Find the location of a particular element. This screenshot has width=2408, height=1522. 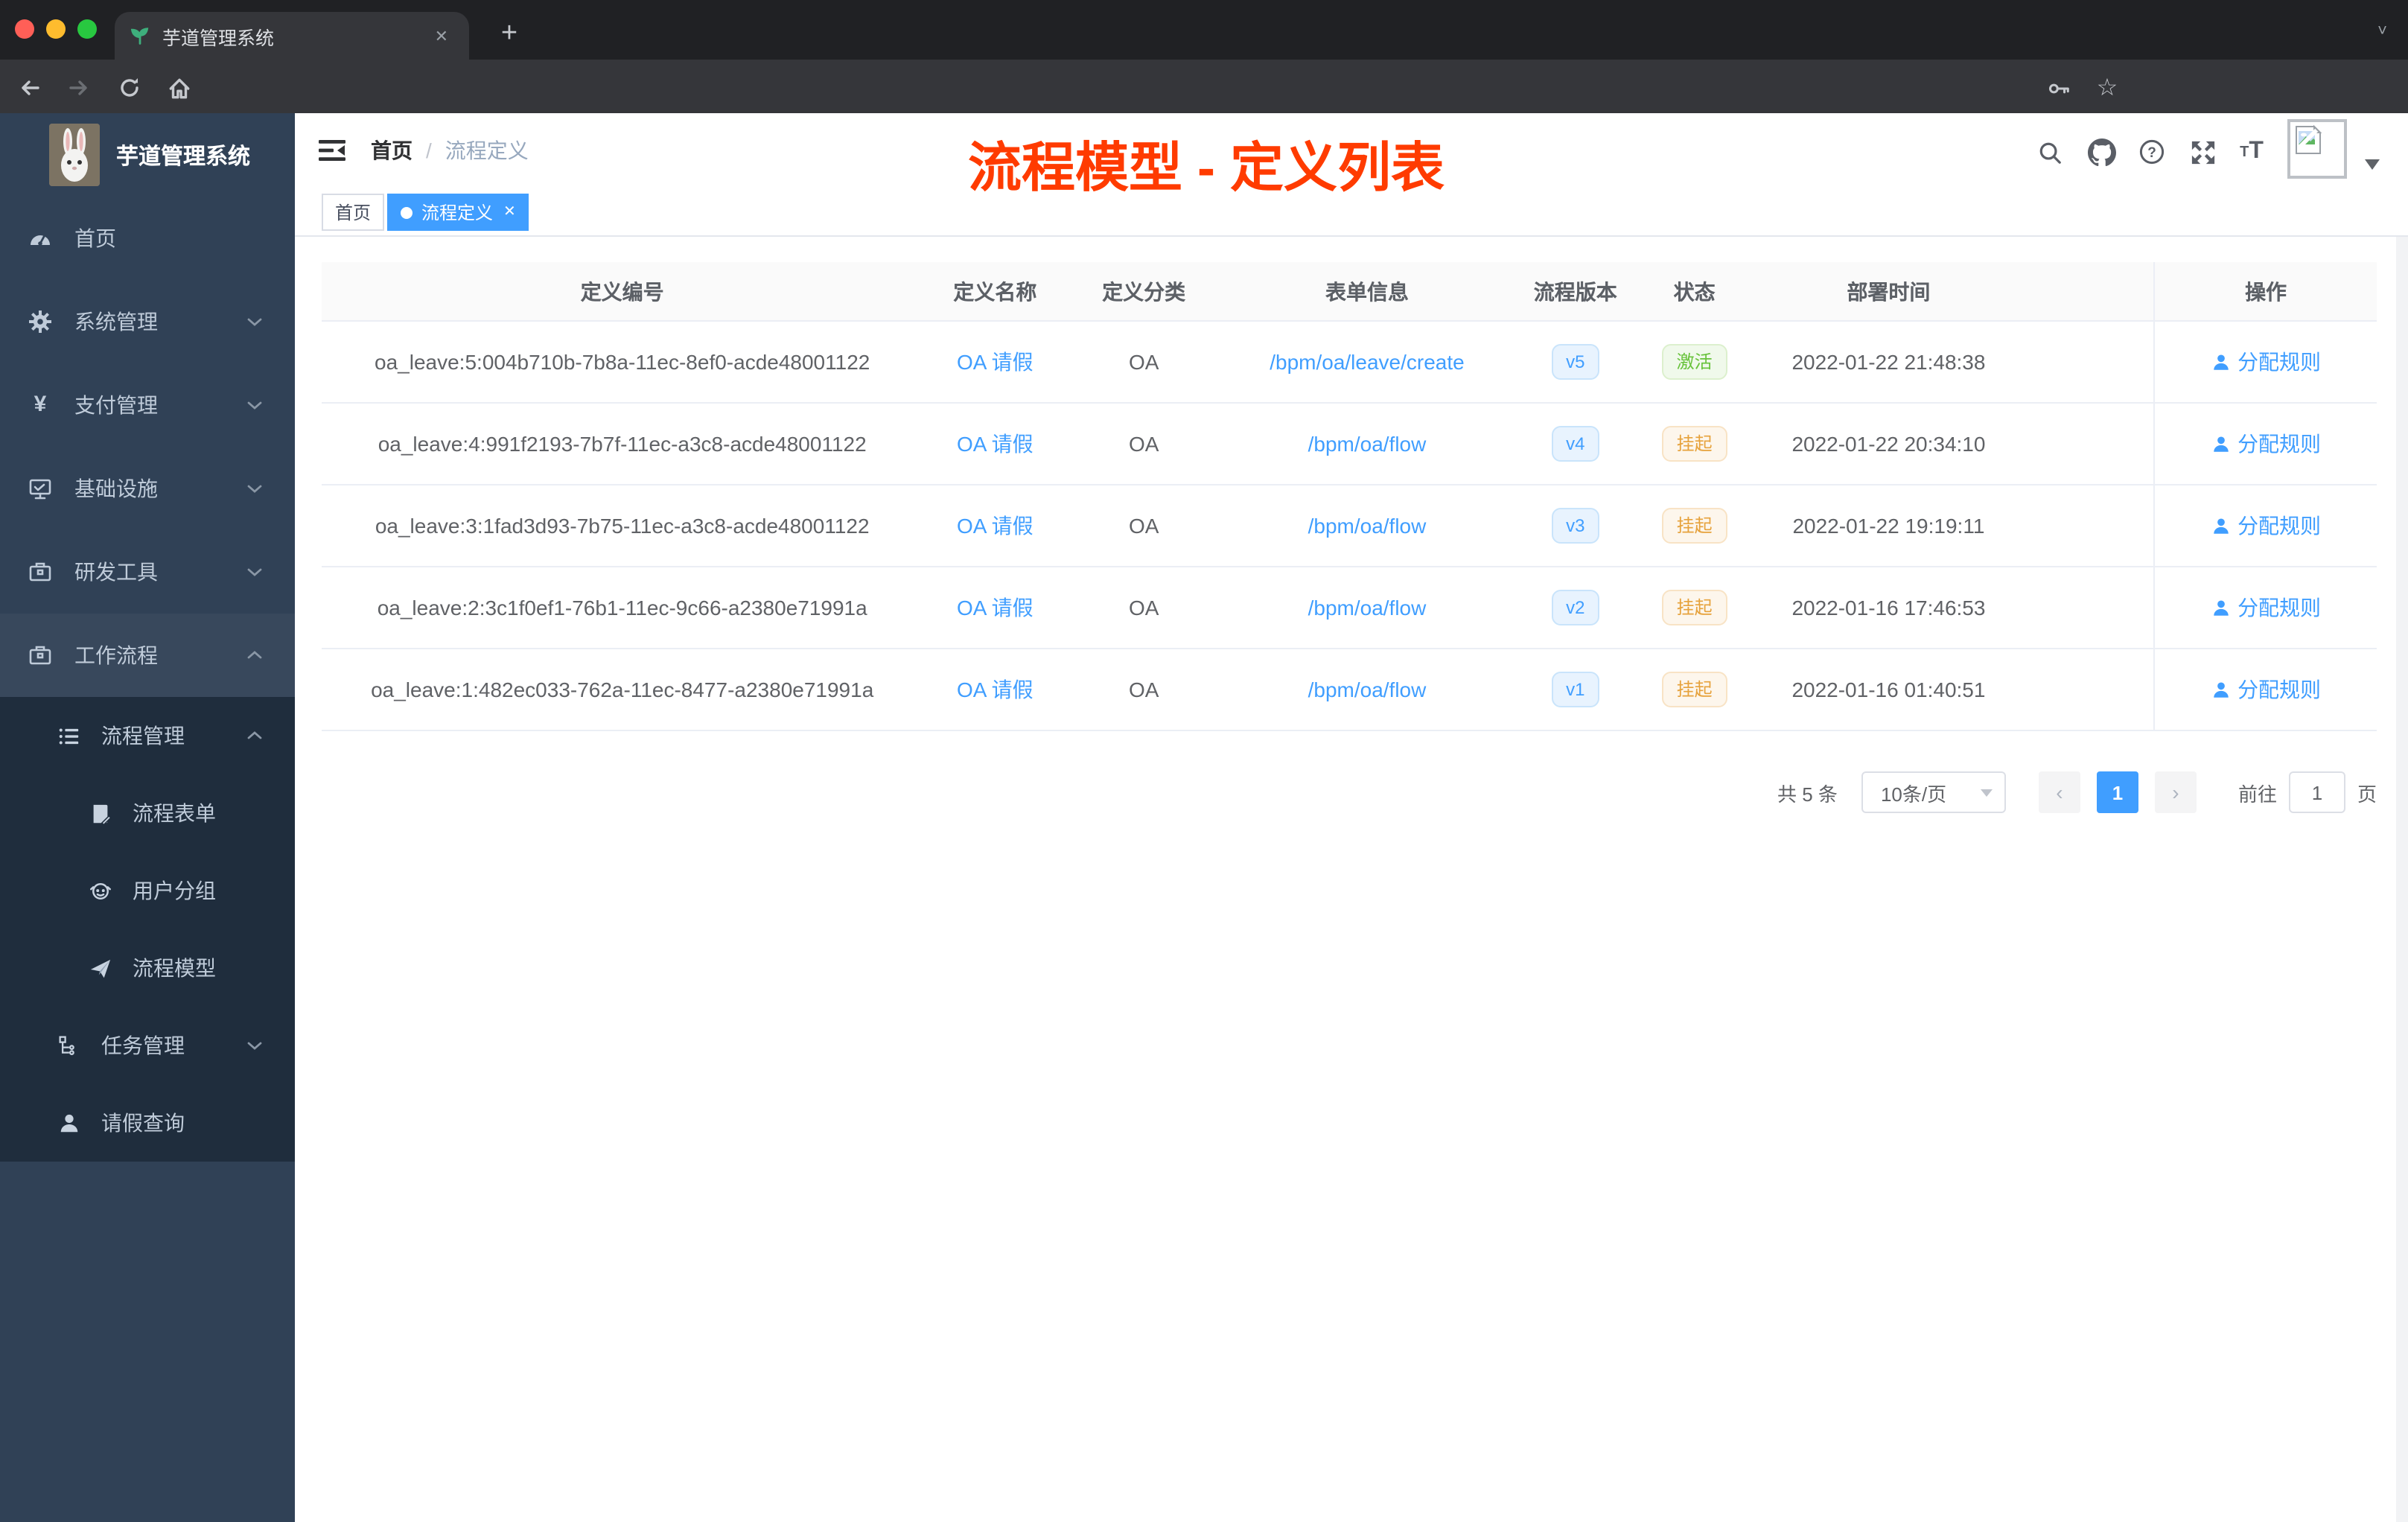

sidebar-collapse-icon is located at coordinates (332, 150).